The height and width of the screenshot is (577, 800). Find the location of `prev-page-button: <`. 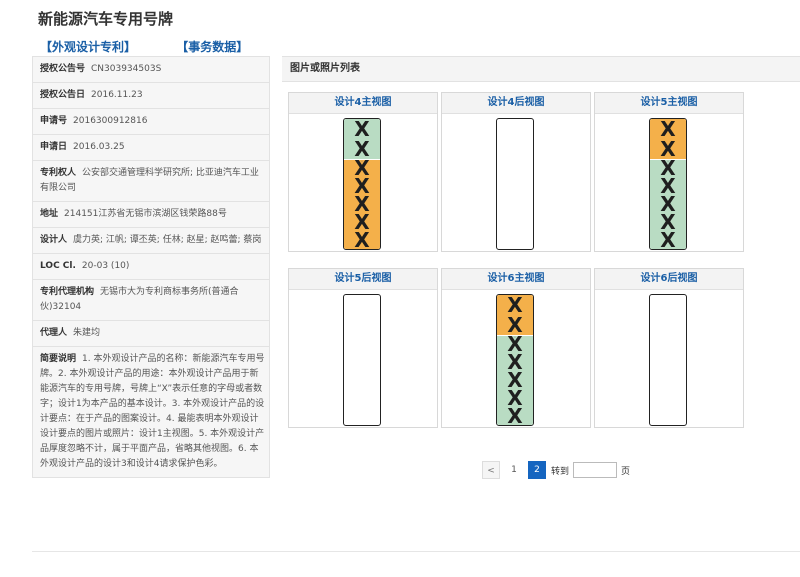

prev-page-button: < is located at coordinates (491, 470).